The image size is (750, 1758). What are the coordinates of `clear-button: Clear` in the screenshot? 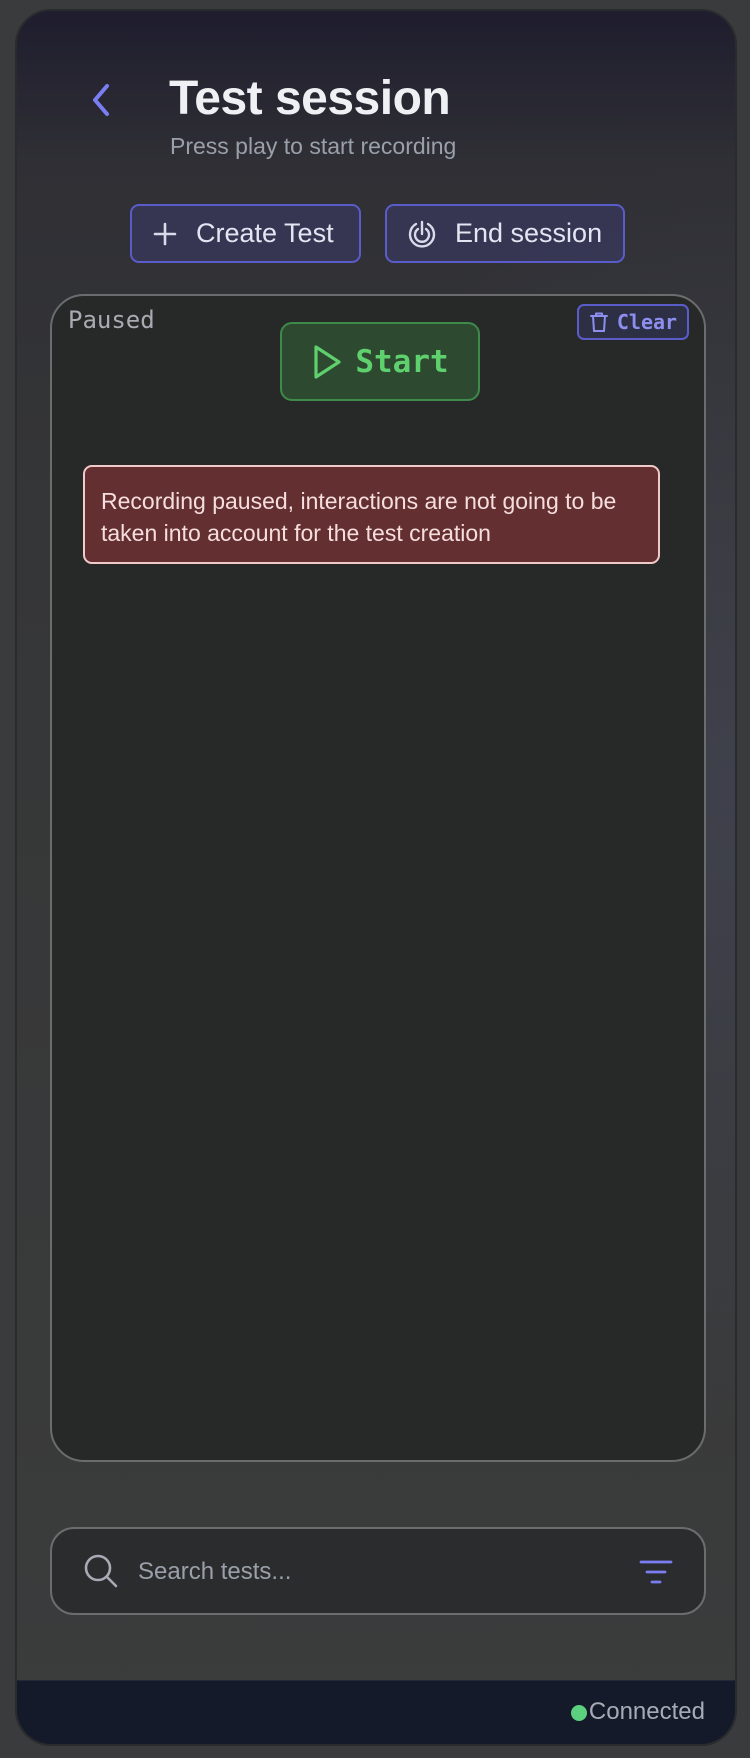 It's located at (633, 322).